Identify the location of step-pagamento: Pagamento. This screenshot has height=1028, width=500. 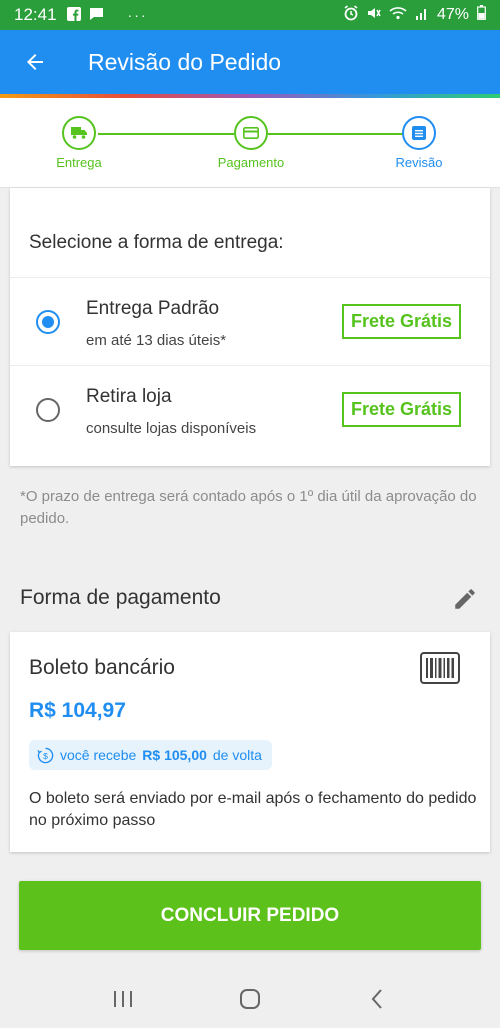
(251, 143).